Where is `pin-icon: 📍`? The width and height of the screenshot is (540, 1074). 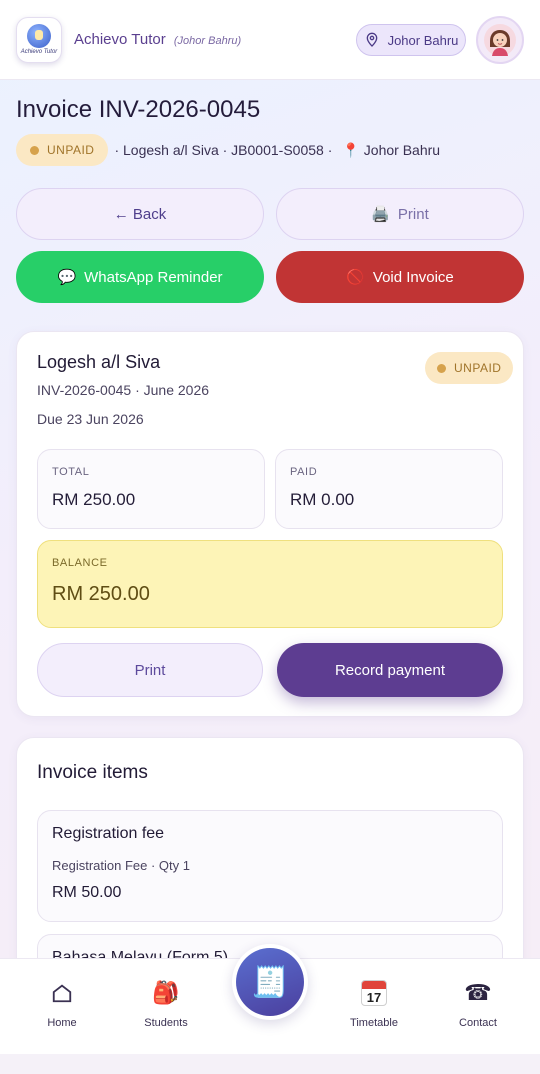 pin-icon: 📍 is located at coordinates (351, 149).